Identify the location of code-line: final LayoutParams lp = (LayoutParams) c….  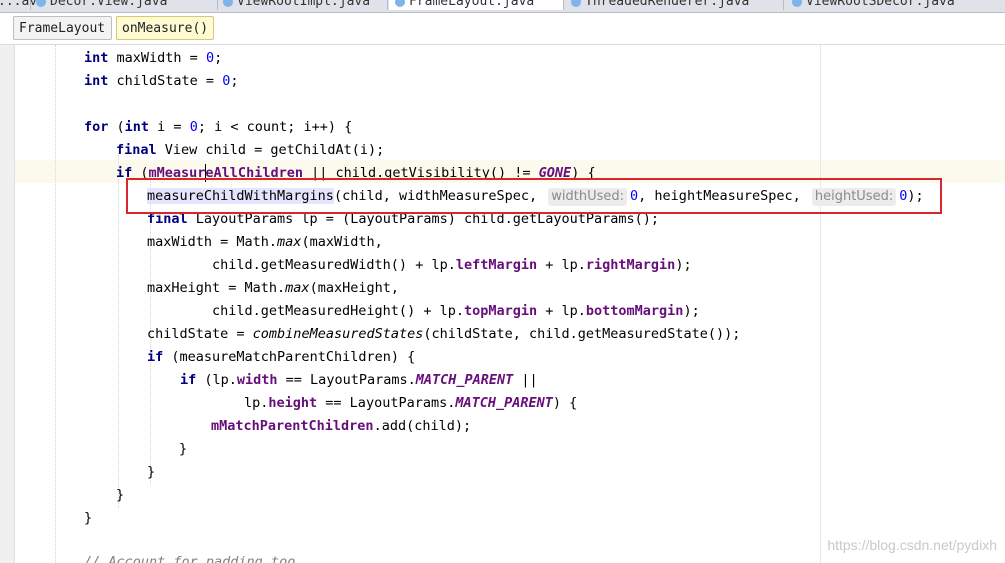
(403, 219).